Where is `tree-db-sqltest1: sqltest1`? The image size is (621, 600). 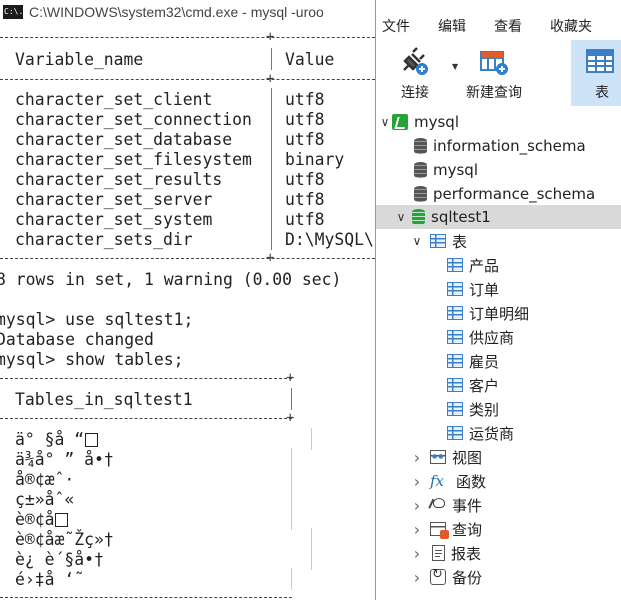 tree-db-sqltest1: sqltest1 is located at coordinates (498, 217).